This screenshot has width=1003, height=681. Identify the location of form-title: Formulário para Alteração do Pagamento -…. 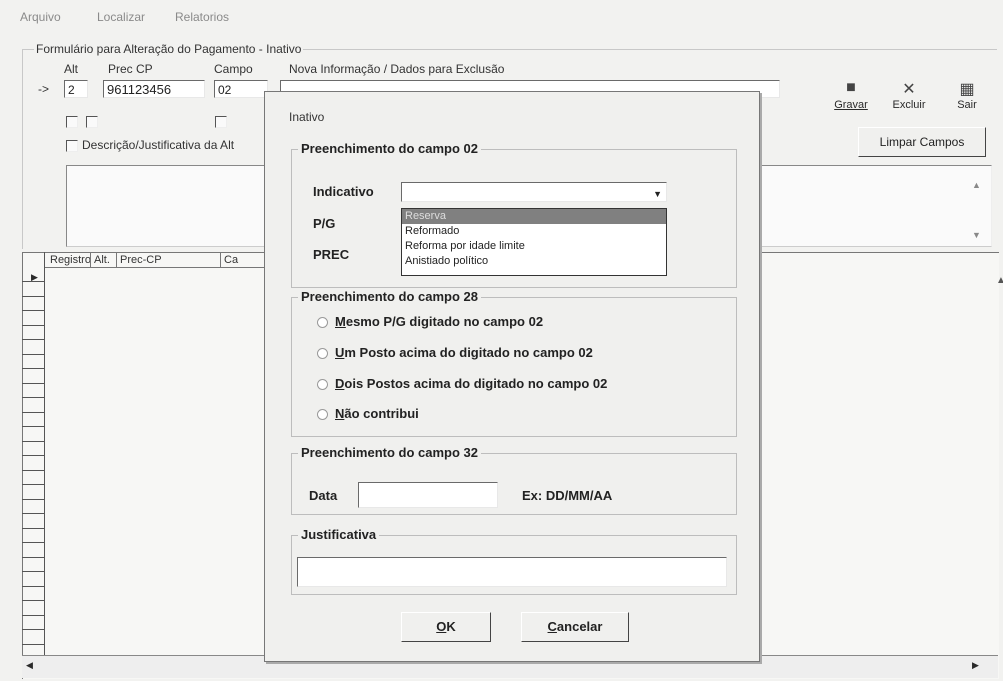
(169, 49).